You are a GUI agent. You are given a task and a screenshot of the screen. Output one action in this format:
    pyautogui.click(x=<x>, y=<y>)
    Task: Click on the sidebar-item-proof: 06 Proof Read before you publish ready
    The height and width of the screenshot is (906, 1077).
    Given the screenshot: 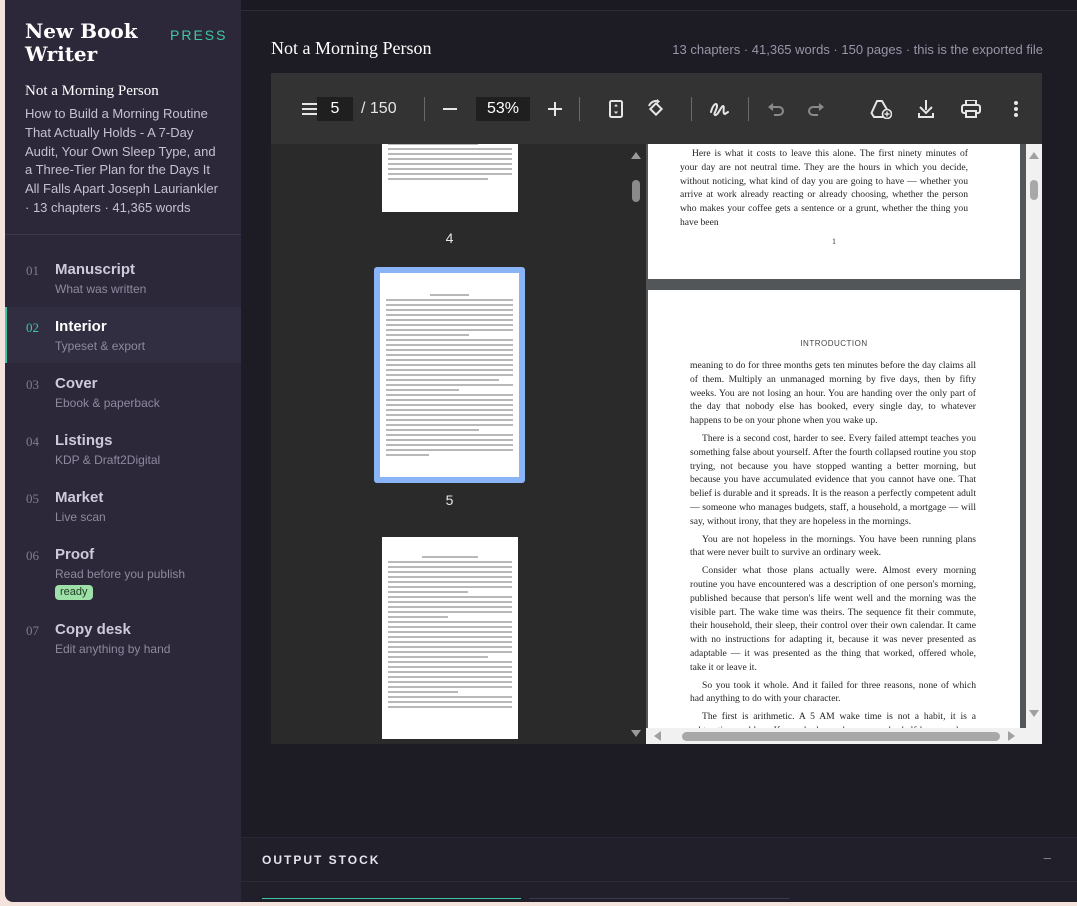 What is the action you would take?
    pyautogui.click(x=123, y=570)
    